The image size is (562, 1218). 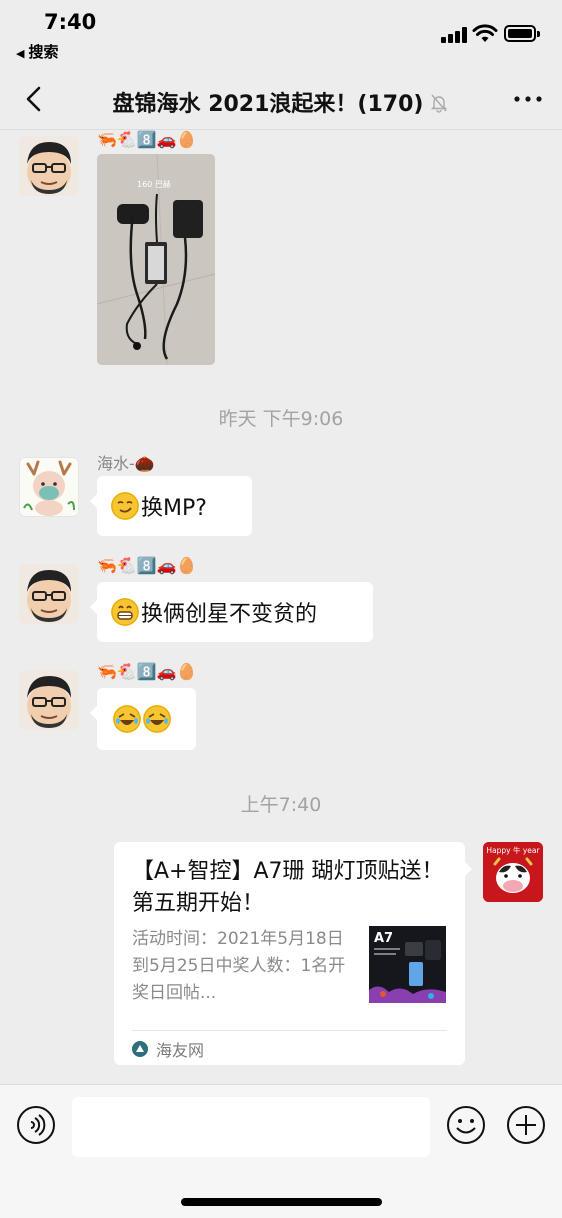 I want to click on back-triangle-icon: ◀, so click(x=20, y=53).